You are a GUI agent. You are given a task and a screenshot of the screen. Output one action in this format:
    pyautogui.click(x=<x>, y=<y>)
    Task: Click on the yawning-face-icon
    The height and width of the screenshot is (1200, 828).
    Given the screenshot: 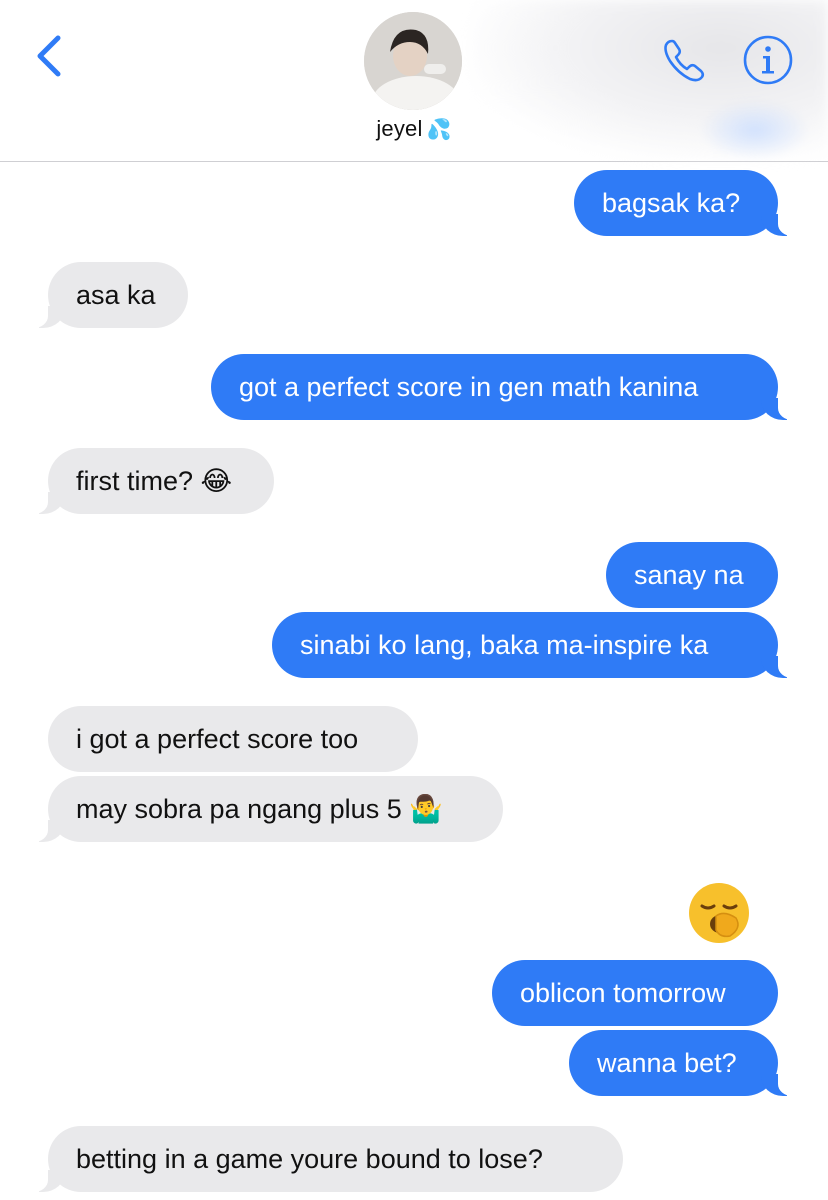 What is the action you would take?
    pyautogui.click(x=719, y=913)
    